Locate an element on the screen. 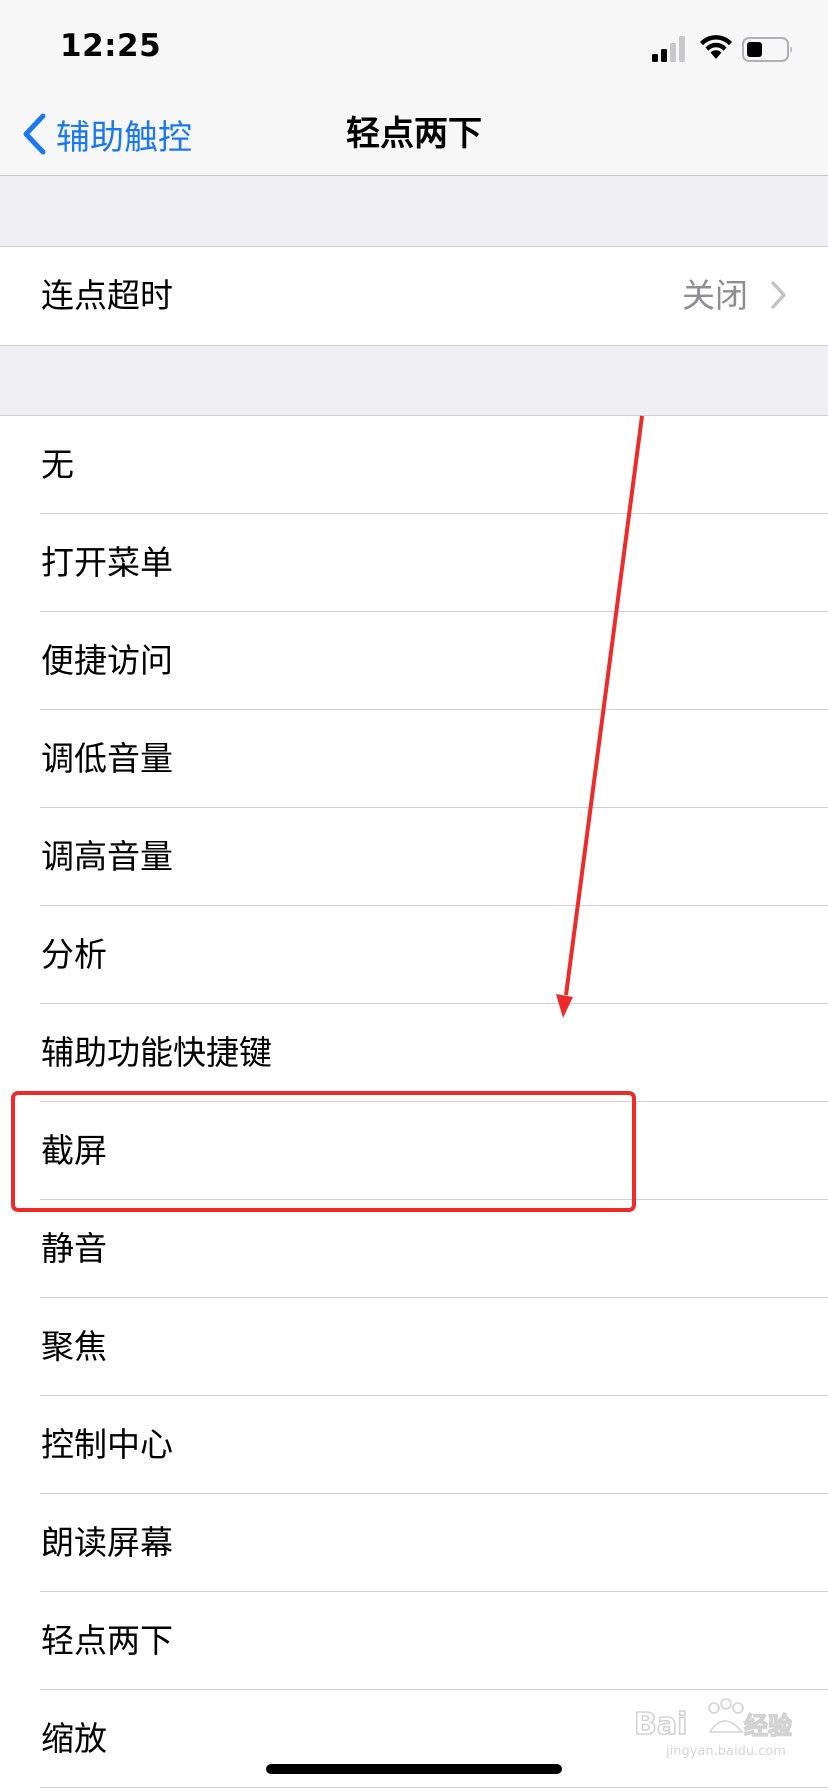  baidu-watermark: Bai 经验 jingyan.baidu.com is located at coordinates (712, 1726).